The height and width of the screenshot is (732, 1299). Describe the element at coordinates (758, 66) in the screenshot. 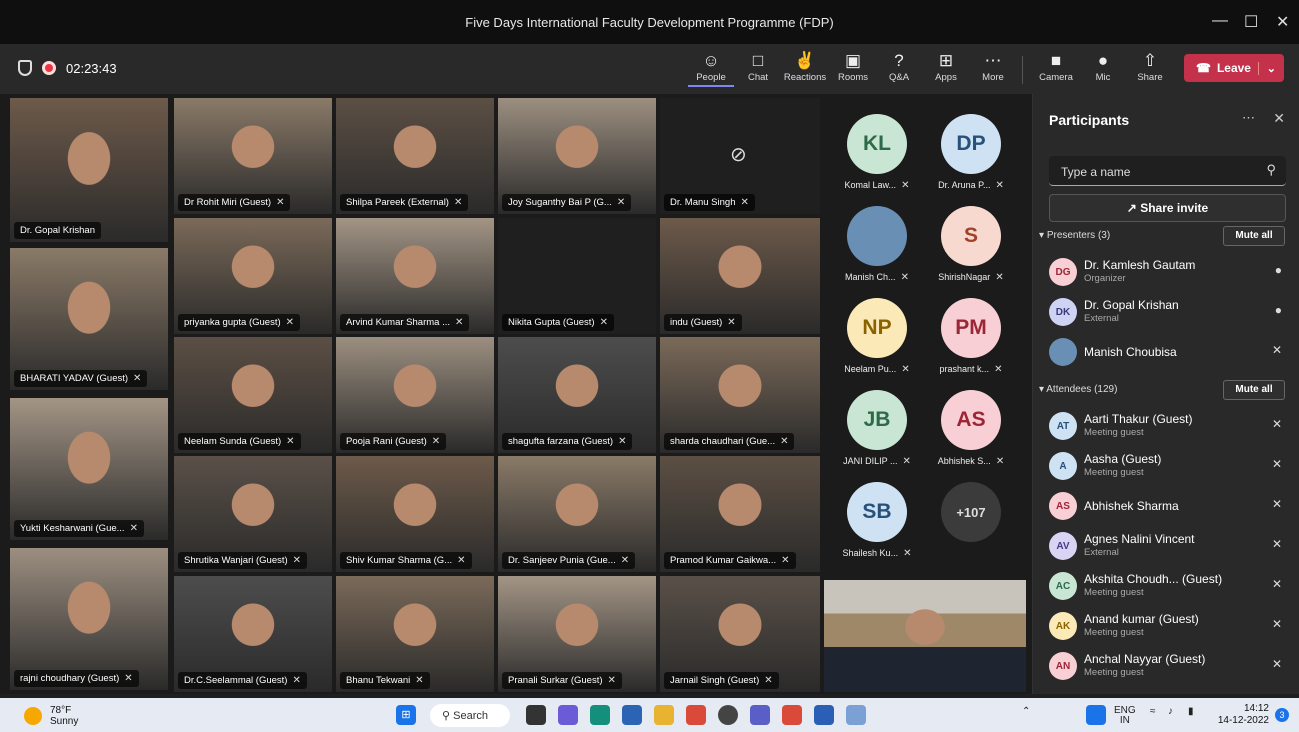

I see `chat-button: □ Chat` at that location.